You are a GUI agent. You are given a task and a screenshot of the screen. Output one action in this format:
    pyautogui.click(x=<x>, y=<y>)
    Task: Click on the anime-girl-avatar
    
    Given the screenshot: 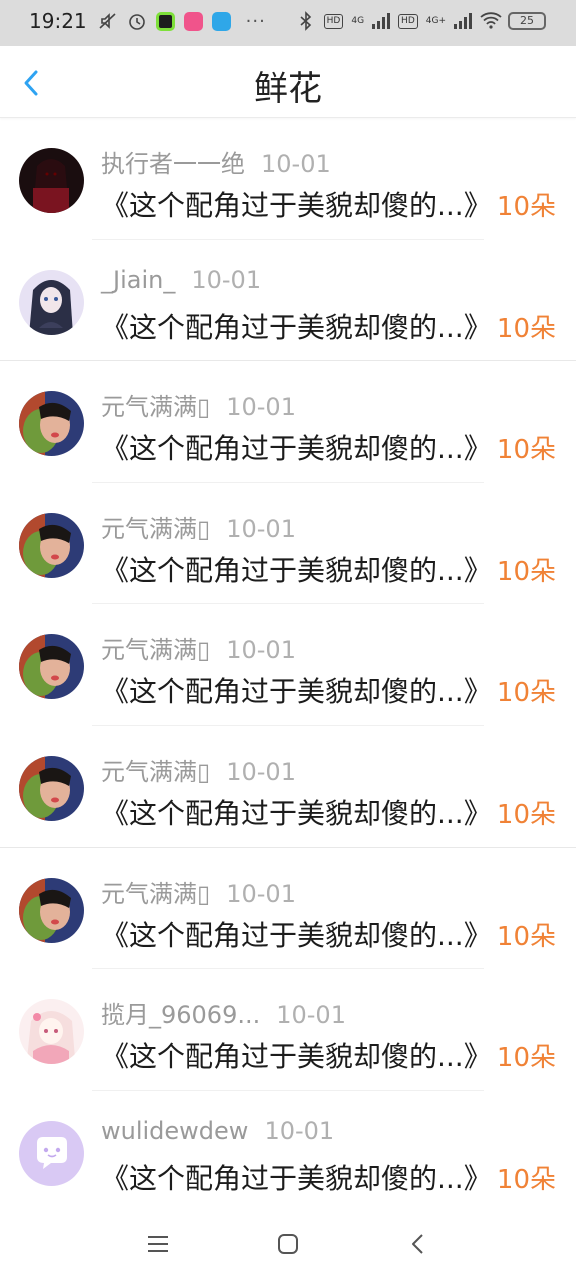 What is the action you would take?
    pyautogui.click(x=51, y=302)
    